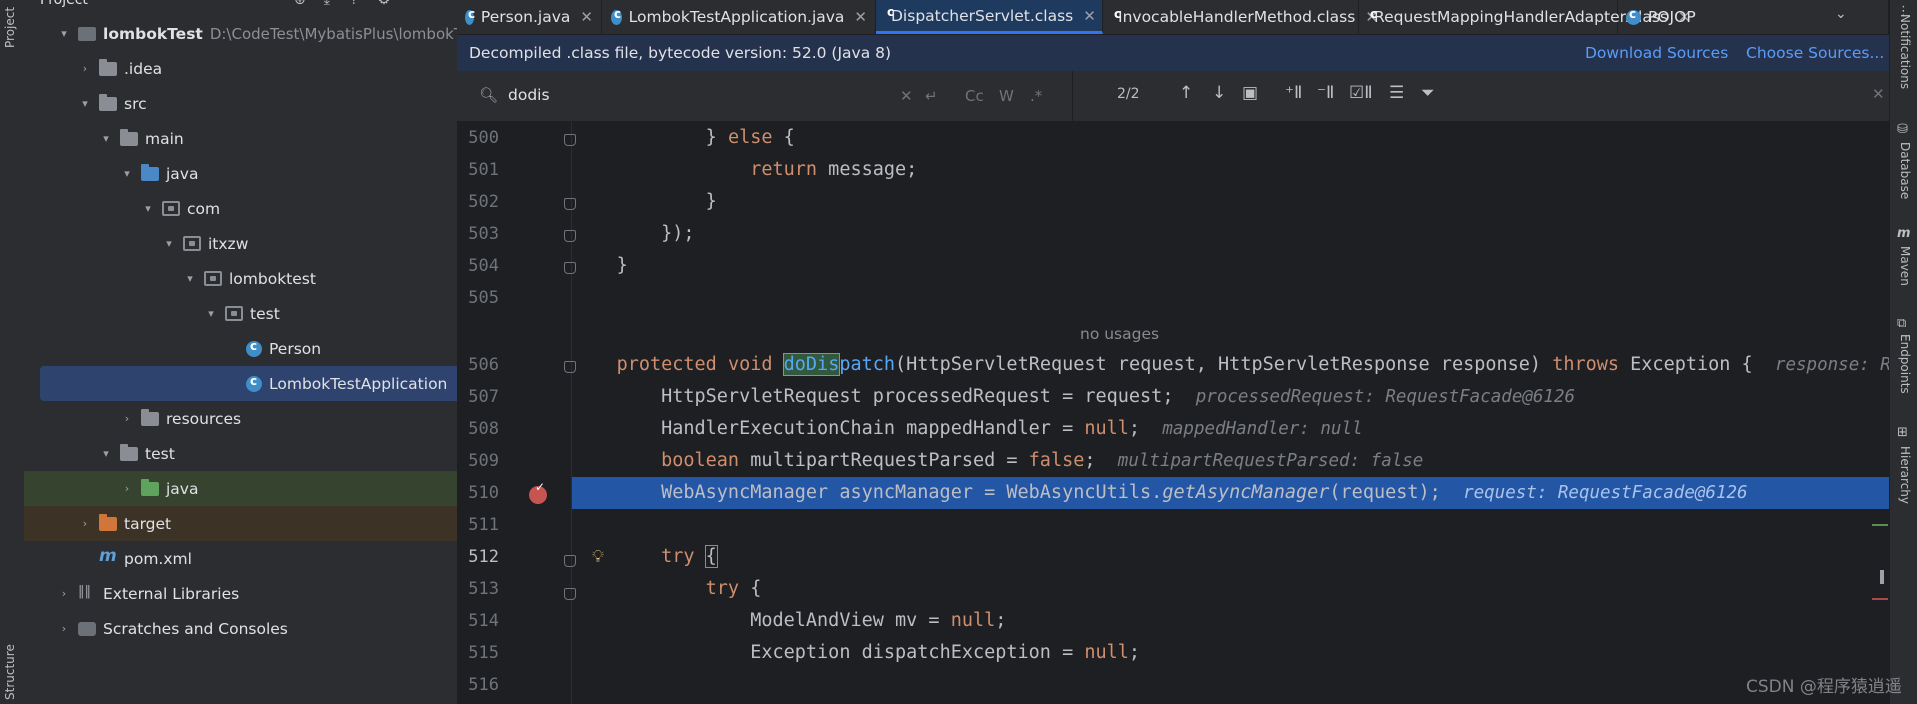  I want to click on code-line-514: ModelAndView mv = null;, so click(1230, 621).